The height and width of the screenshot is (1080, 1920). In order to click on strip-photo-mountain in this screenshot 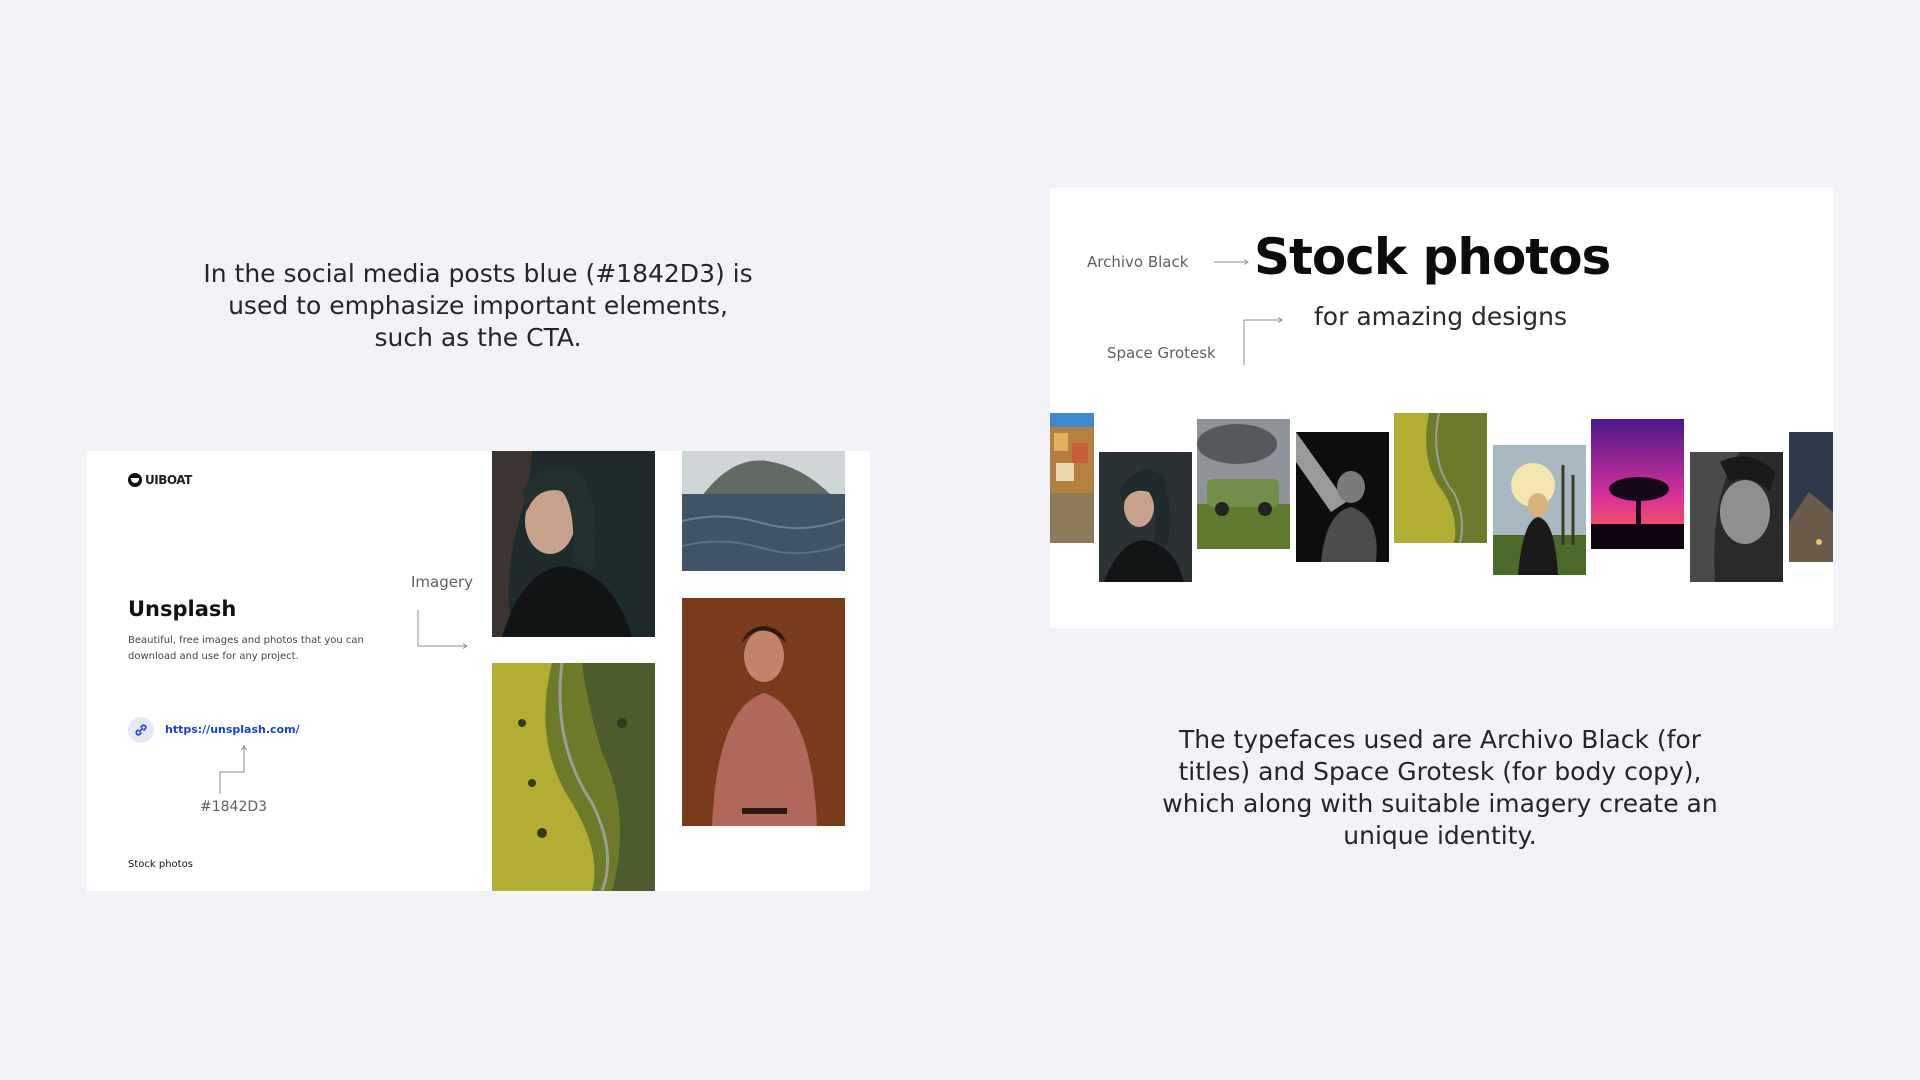, I will do `click(1811, 497)`.